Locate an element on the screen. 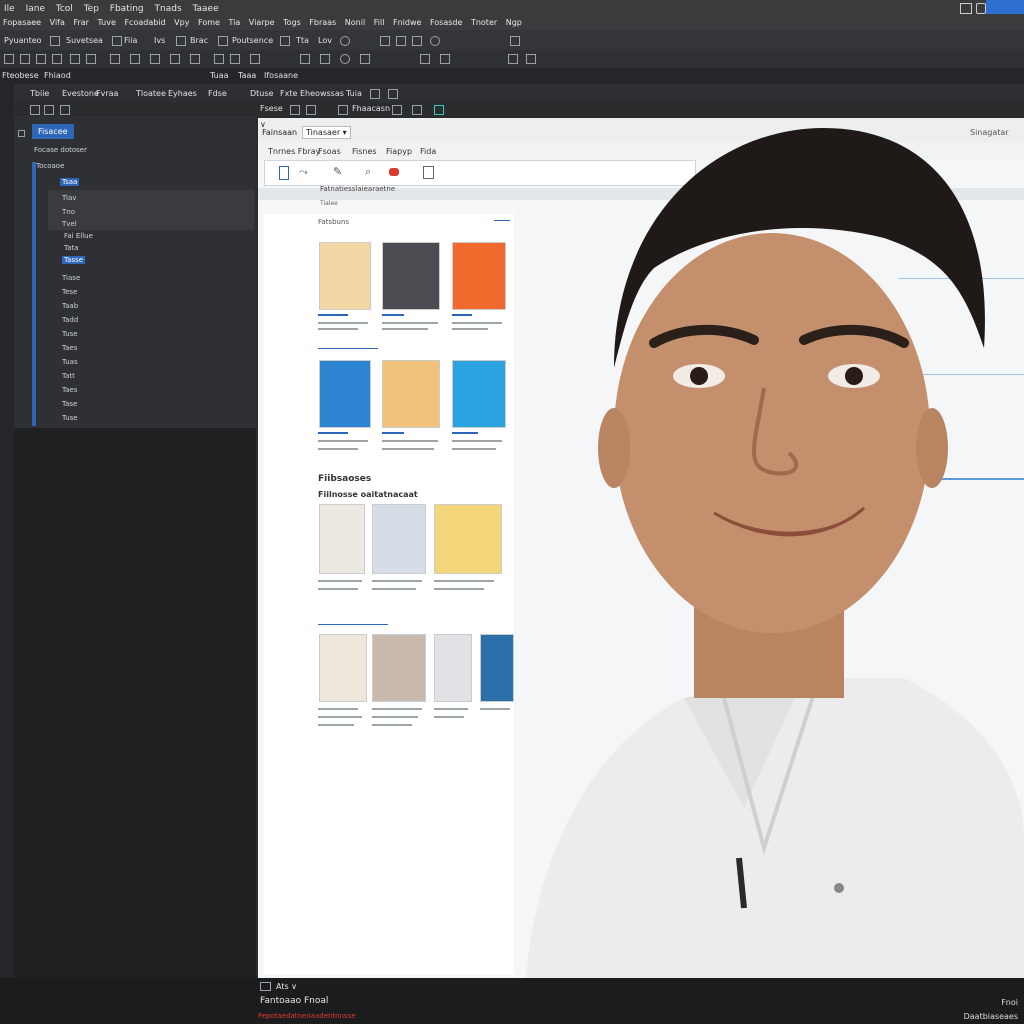 The height and width of the screenshot is (1024, 1024). panel-tab-3: Taaa is located at coordinates (247, 75).